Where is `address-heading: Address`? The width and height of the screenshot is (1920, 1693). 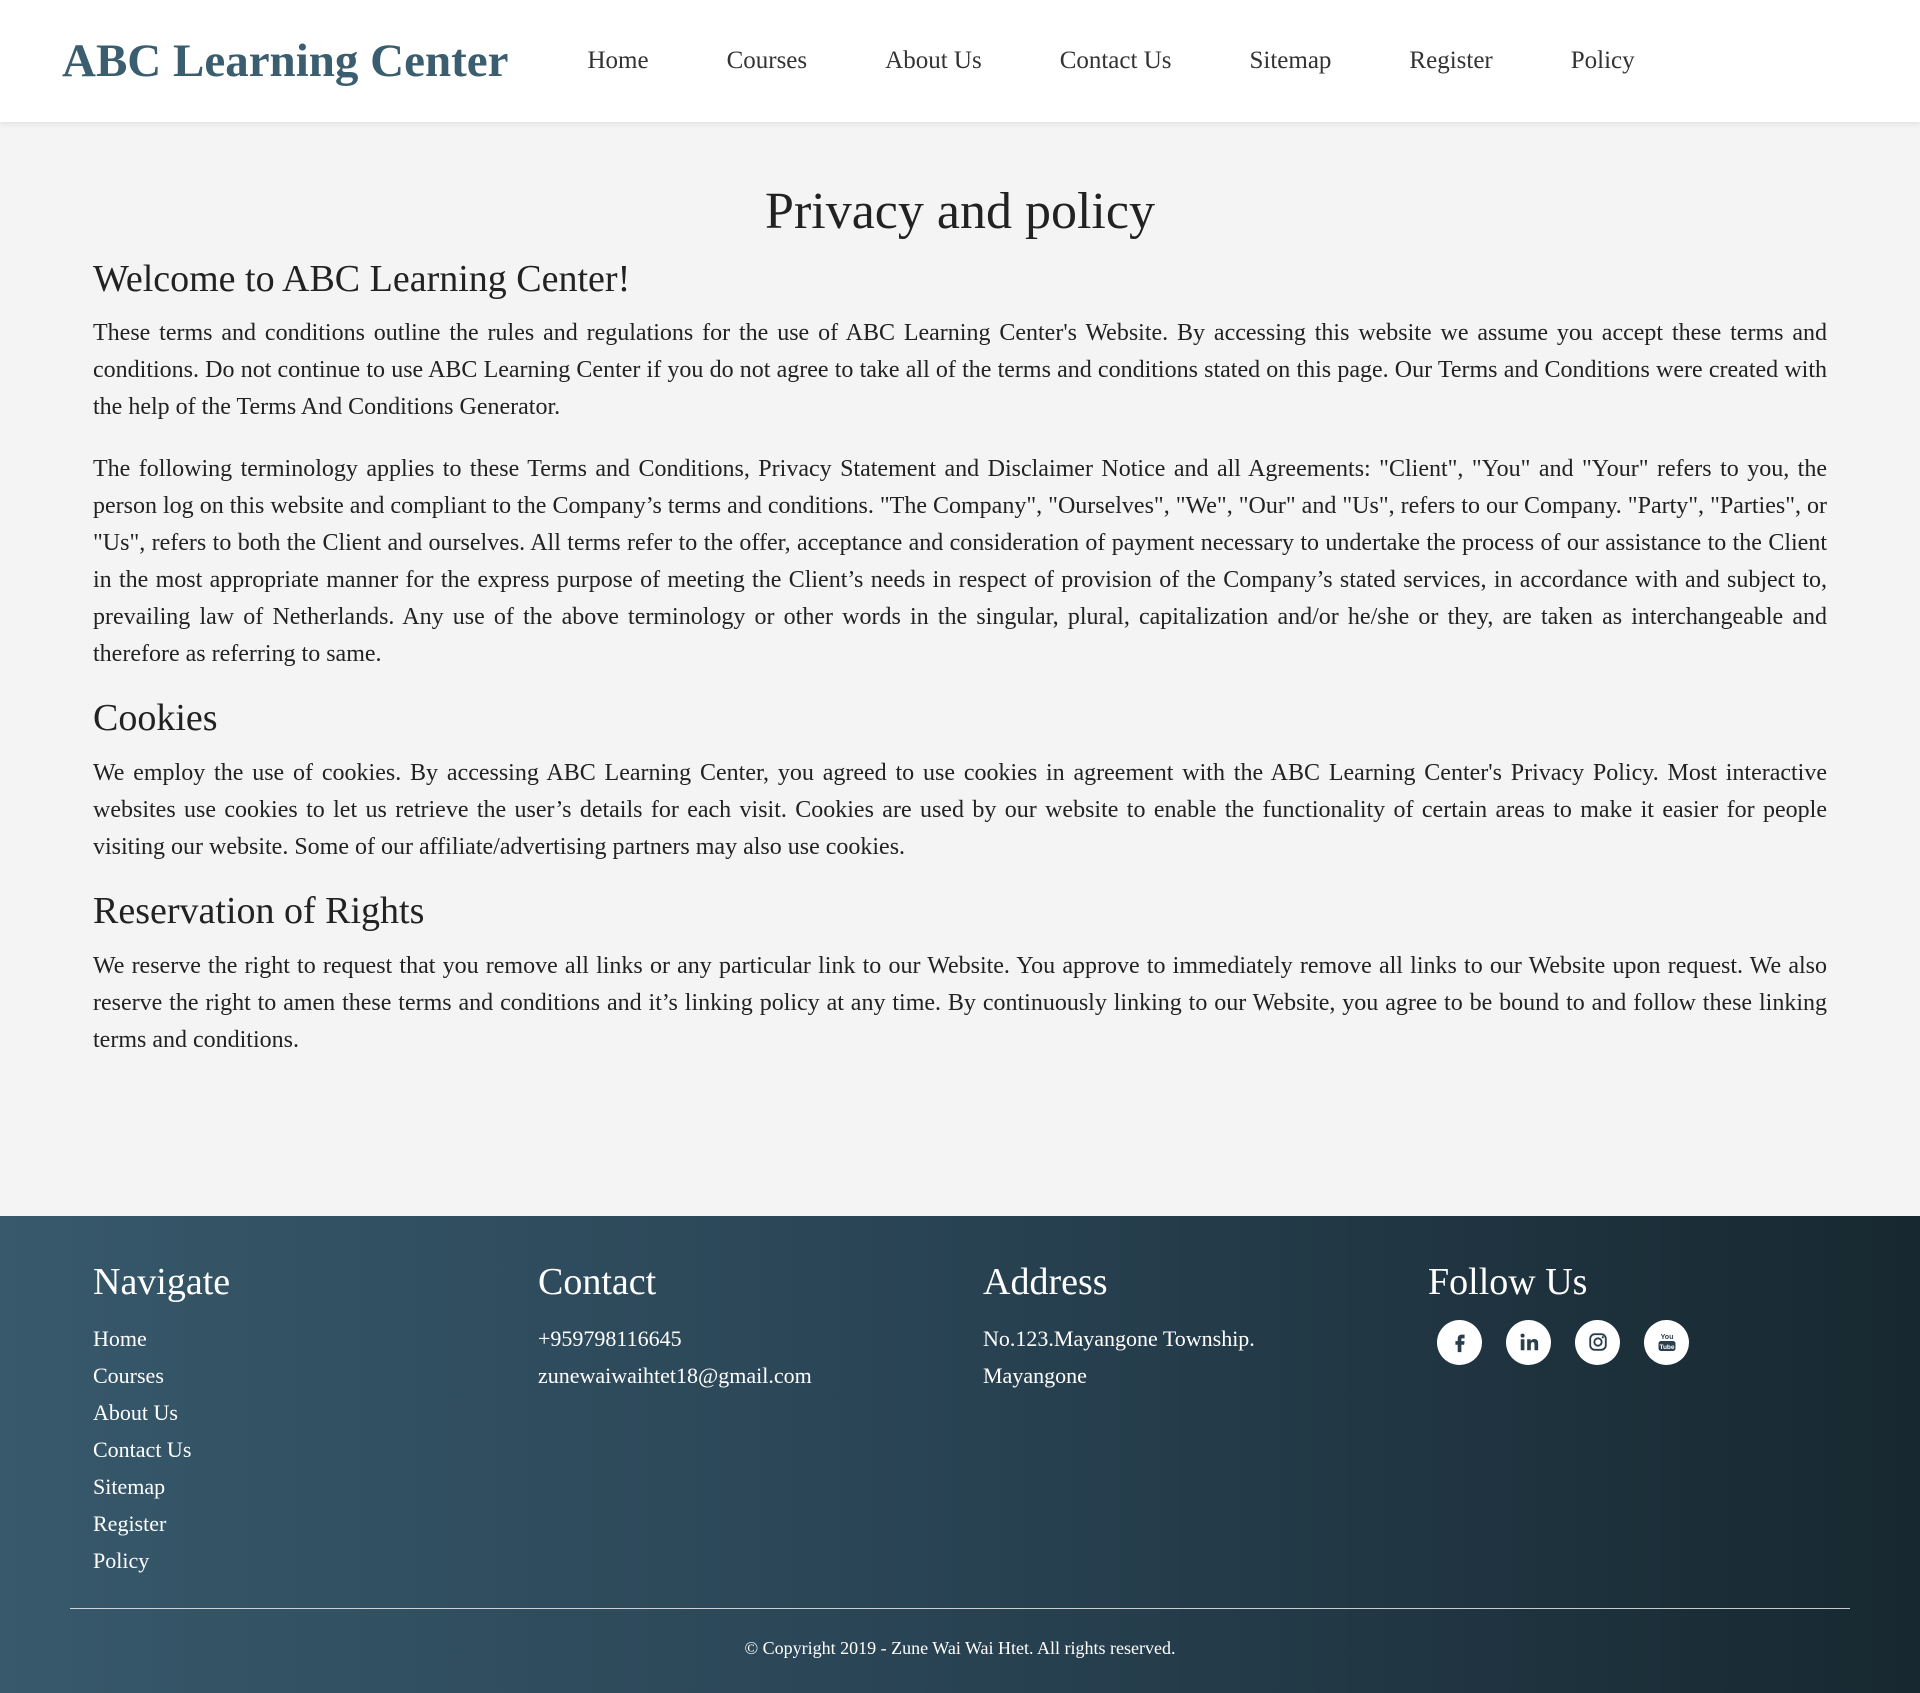
address-heading: Address is located at coordinates (1045, 1282).